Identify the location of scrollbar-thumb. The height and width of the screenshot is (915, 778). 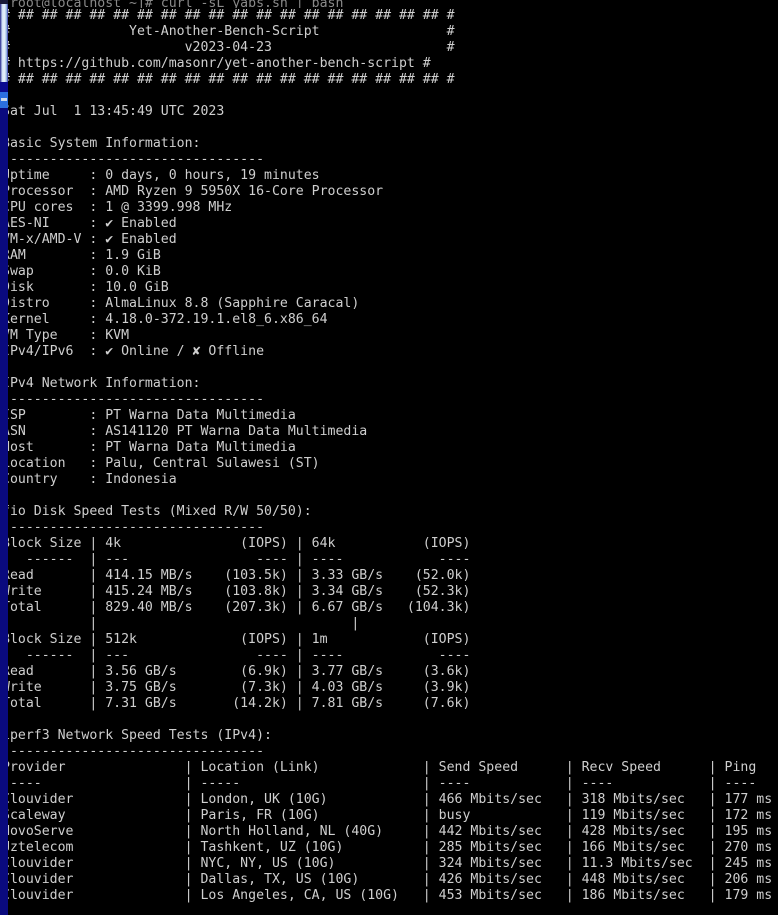
(4, 43).